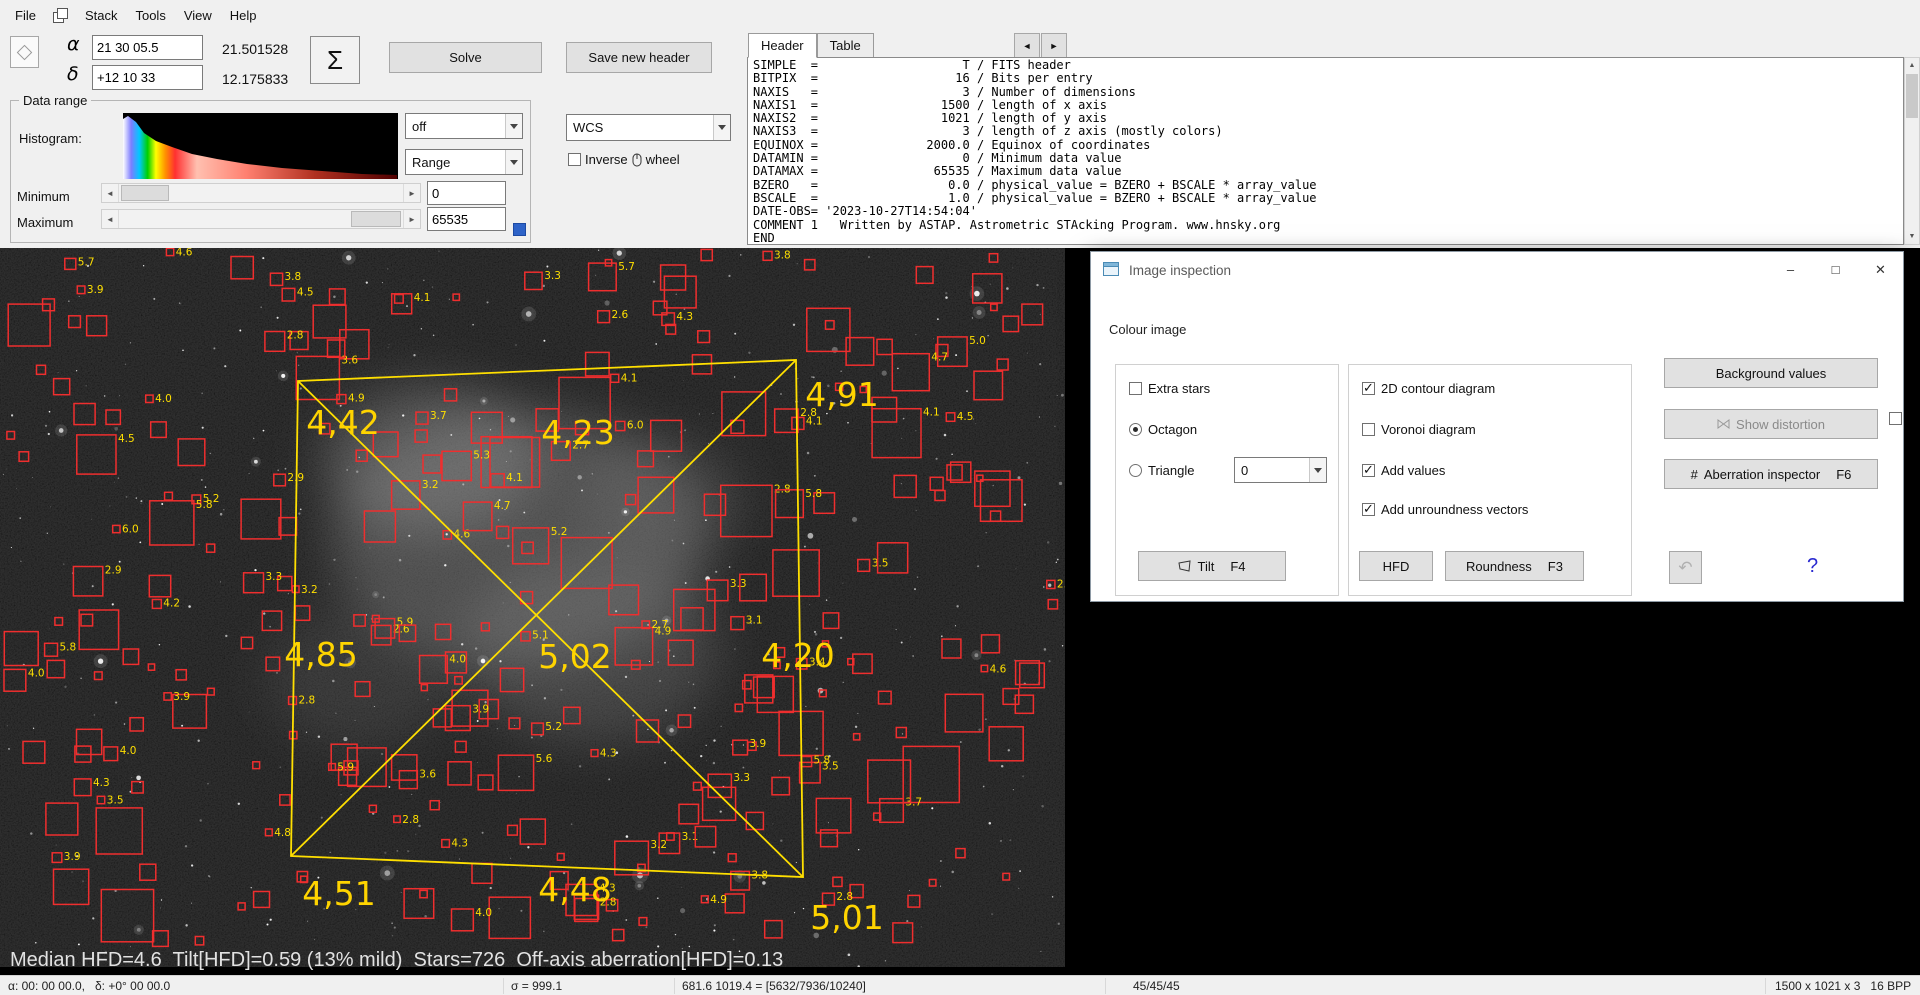 The width and height of the screenshot is (1920, 995). What do you see at coordinates (841, 394) in the screenshot?
I see `svg-text: 4,91` at bounding box center [841, 394].